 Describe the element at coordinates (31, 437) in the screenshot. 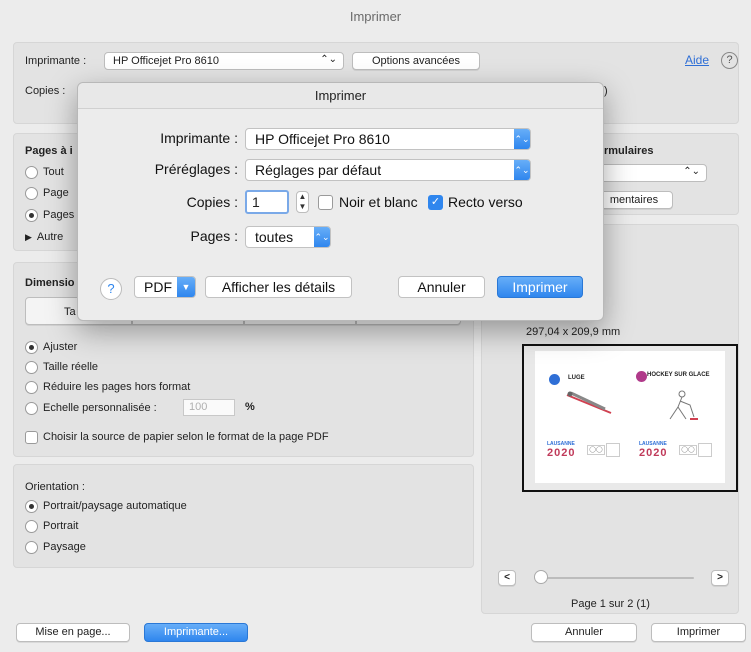

I see `checkbox` at that location.